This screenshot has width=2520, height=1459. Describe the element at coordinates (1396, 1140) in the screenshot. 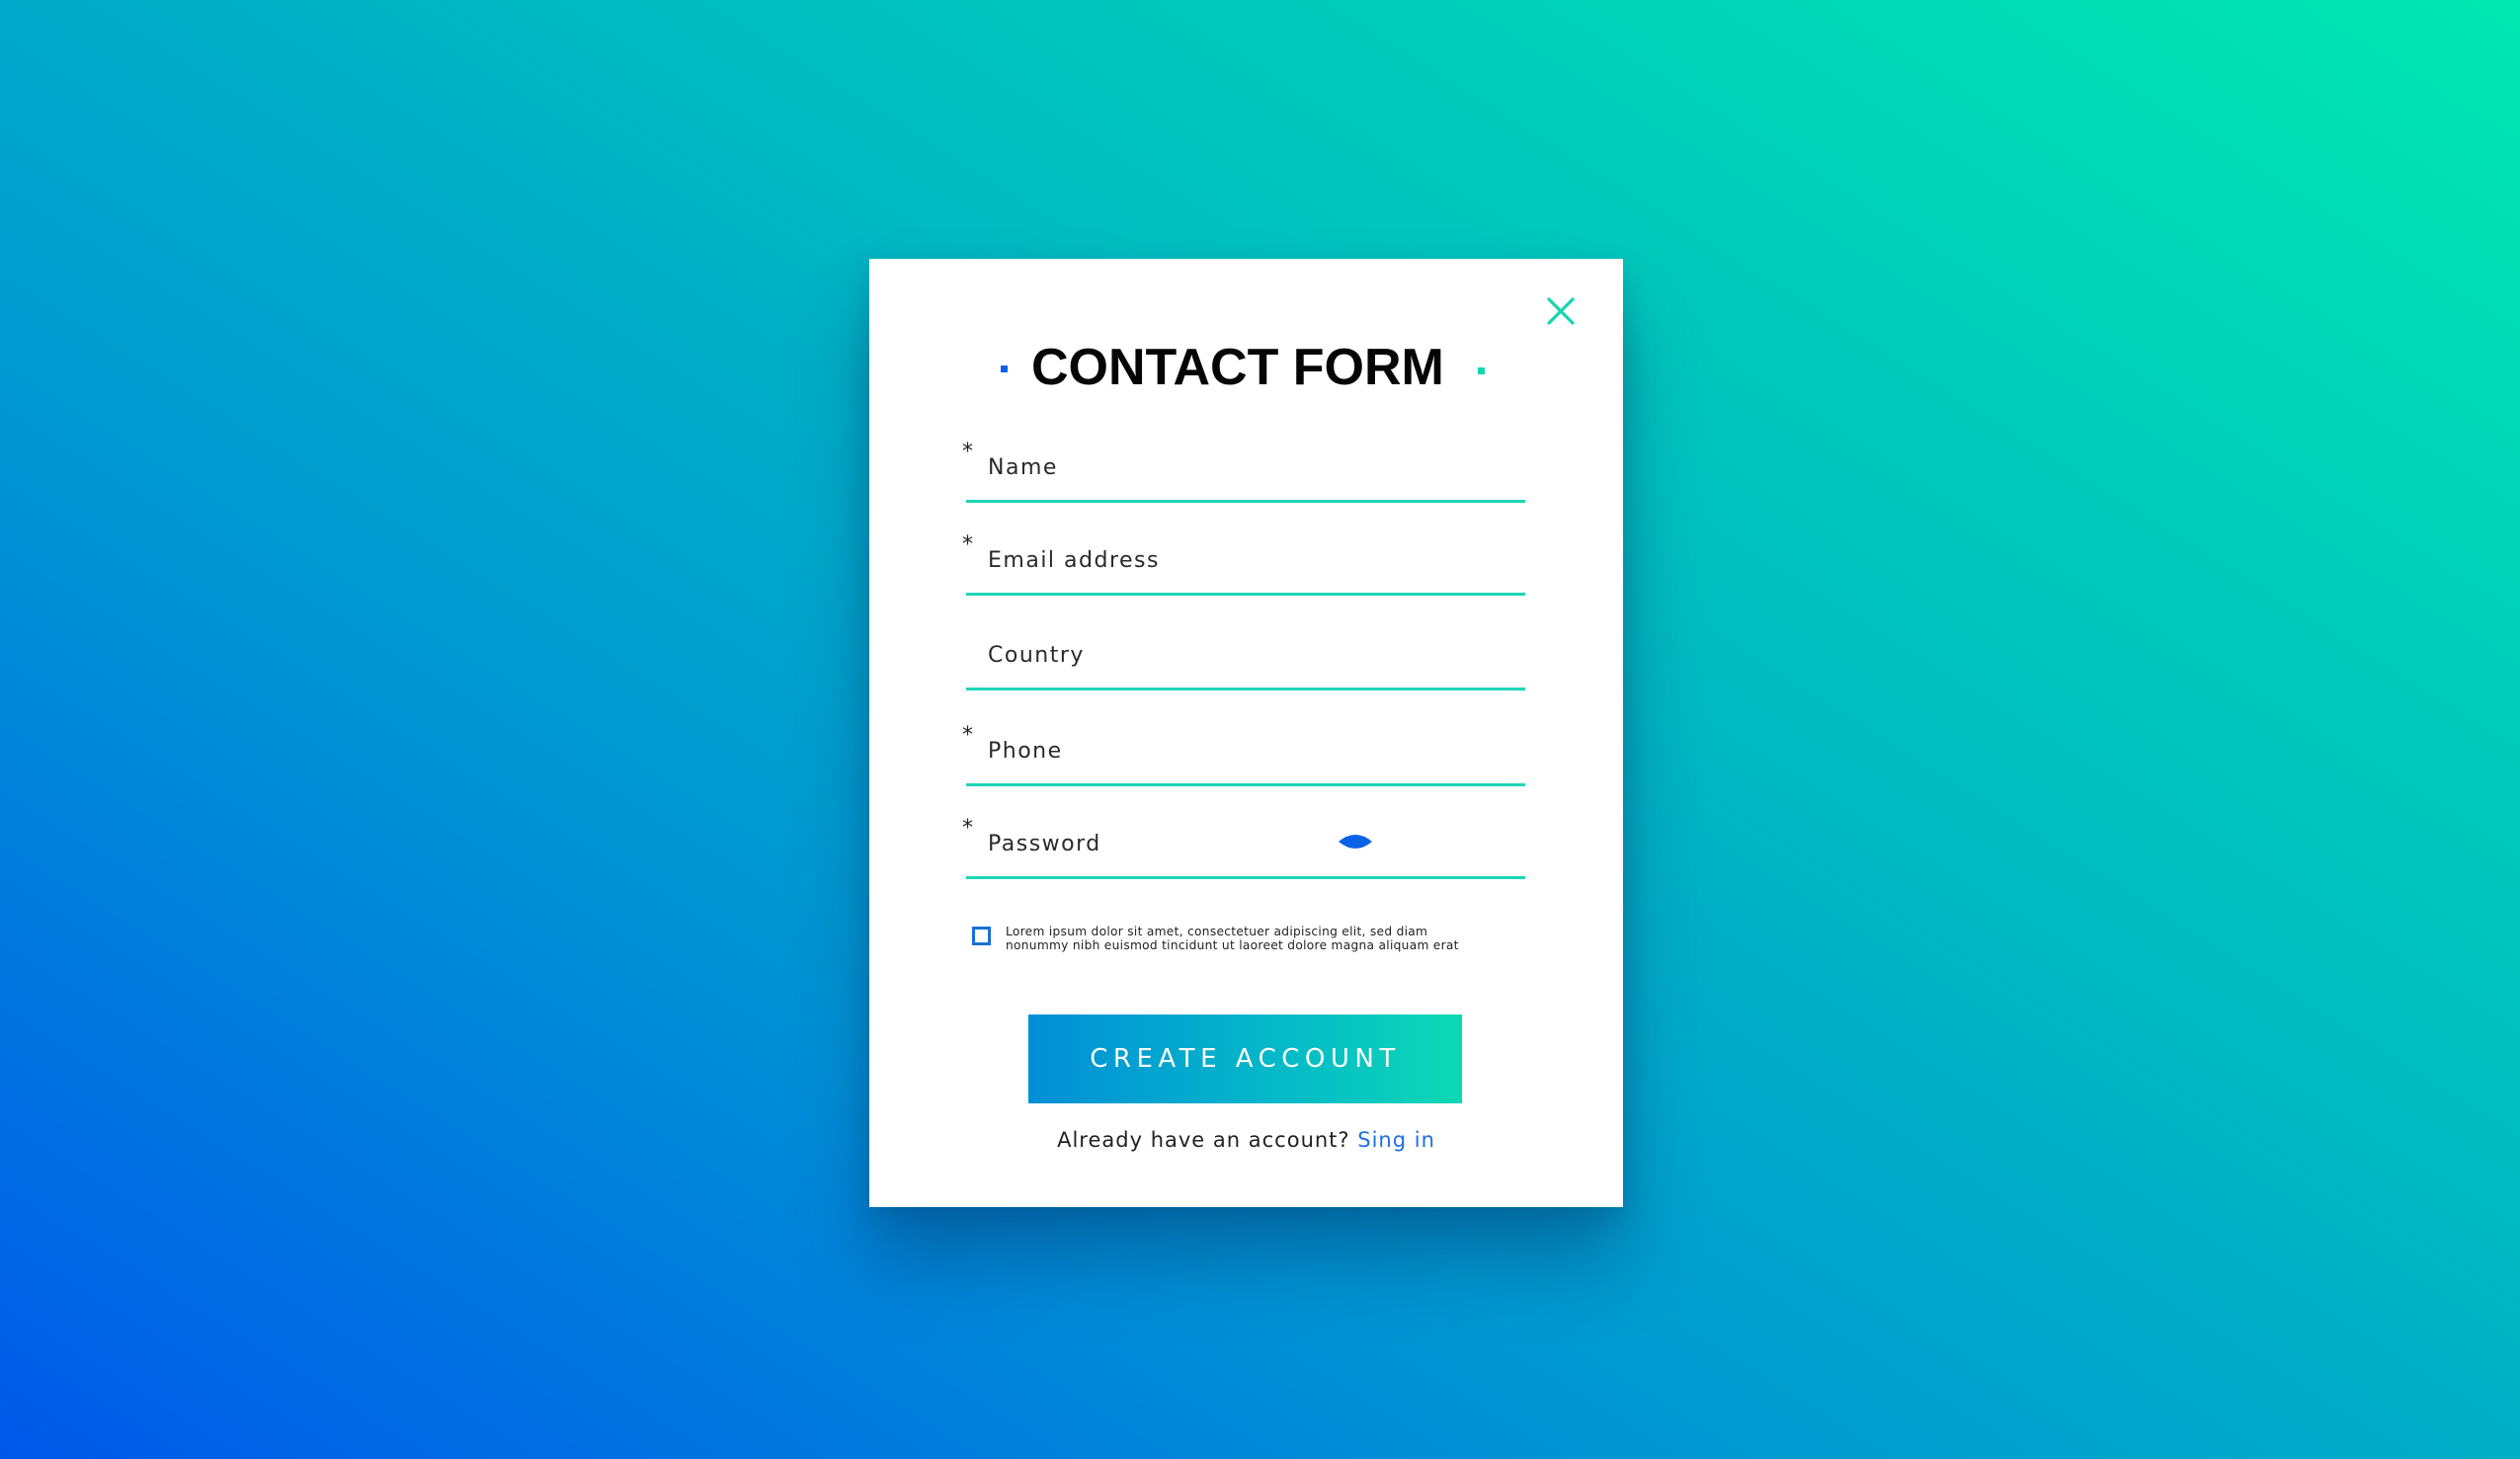

I see `signin-link: Sing in` at that location.